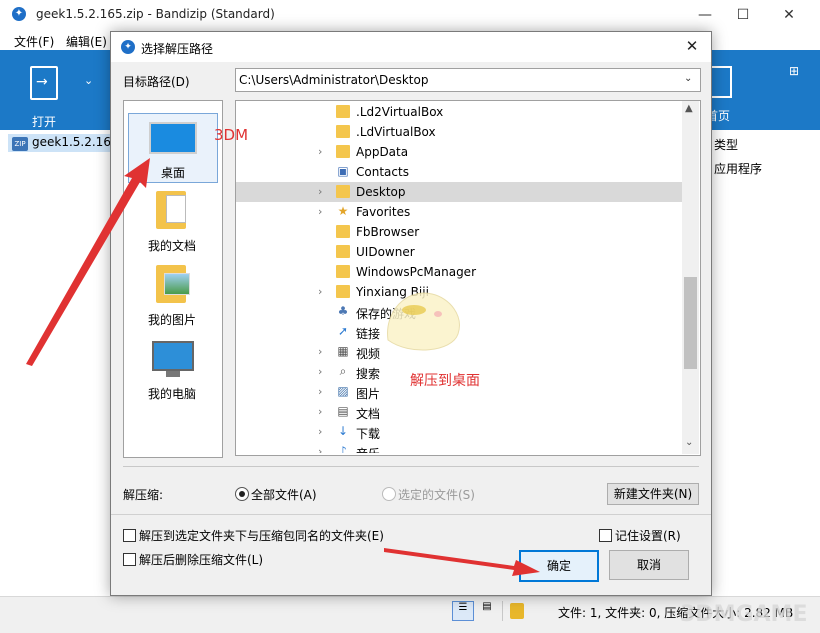  What do you see at coordinates (88, 262) in the screenshot?
I see `arrow-to-desktop` at bounding box center [88, 262].